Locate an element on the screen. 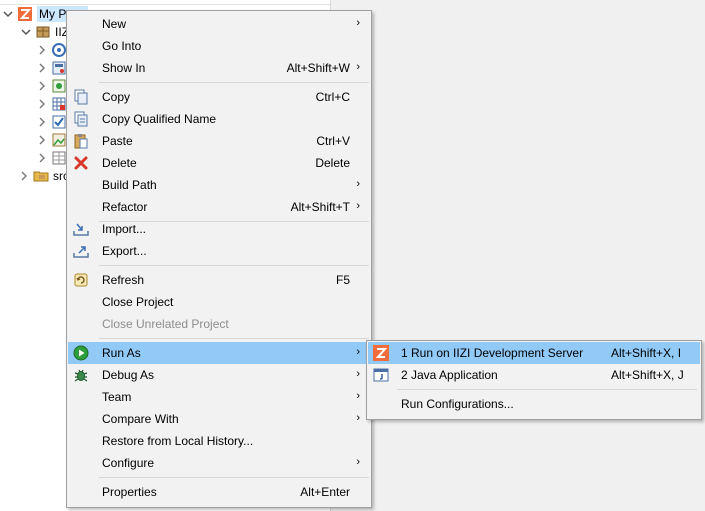  debug-bug-icon is located at coordinates (81, 375).